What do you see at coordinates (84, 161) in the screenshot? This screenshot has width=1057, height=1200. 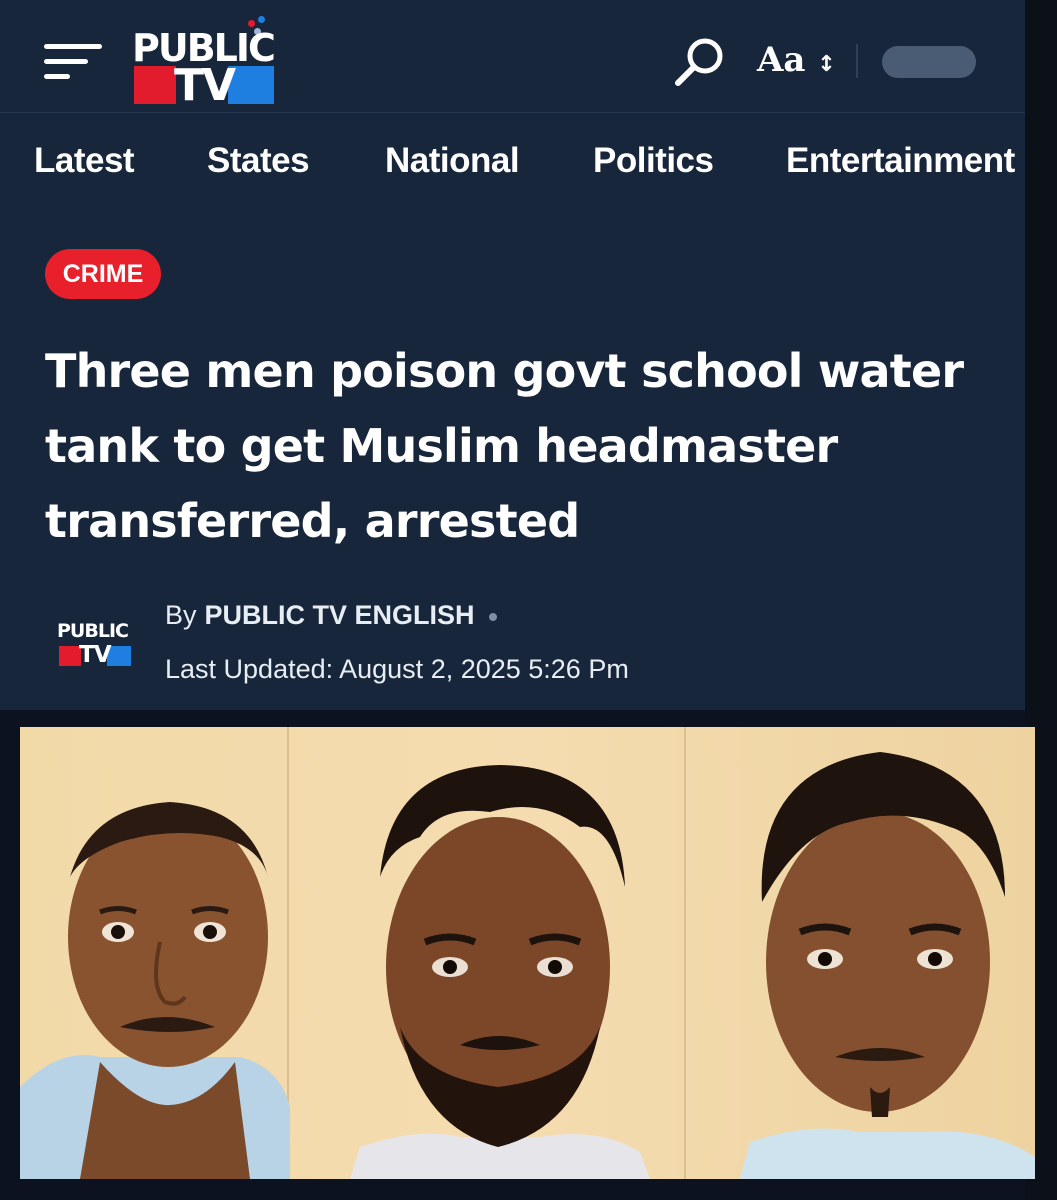 I see `nav-item-latest: Latest` at bounding box center [84, 161].